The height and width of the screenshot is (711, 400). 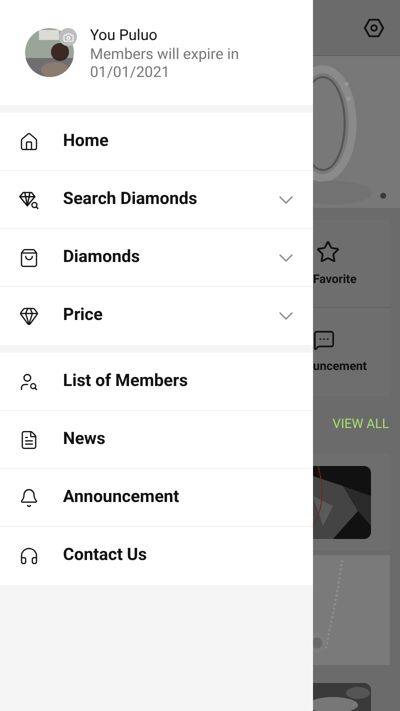 What do you see at coordinates (84, 439) in the screenshot?
I see `menu-label: News` at bounding box center [84, 439].